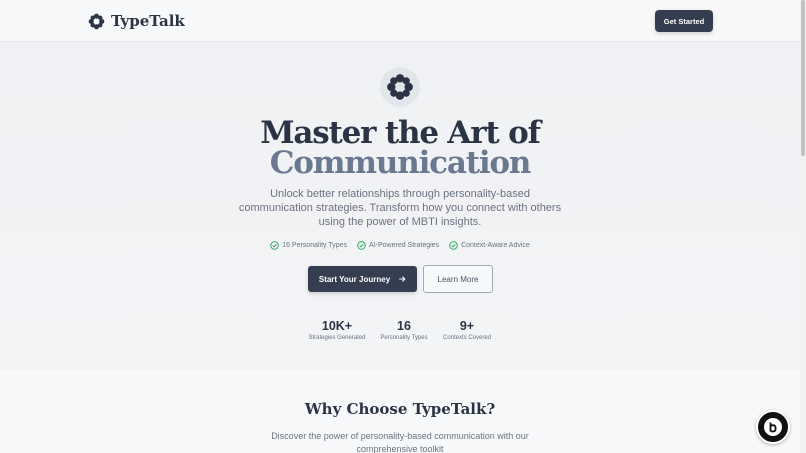 The height and width of the screenshot is (453, 806). What do you see at coordinates (400, 163) in the screenshot?
I see `hero-title-line2: Communication` at bounding box center [400, 163].